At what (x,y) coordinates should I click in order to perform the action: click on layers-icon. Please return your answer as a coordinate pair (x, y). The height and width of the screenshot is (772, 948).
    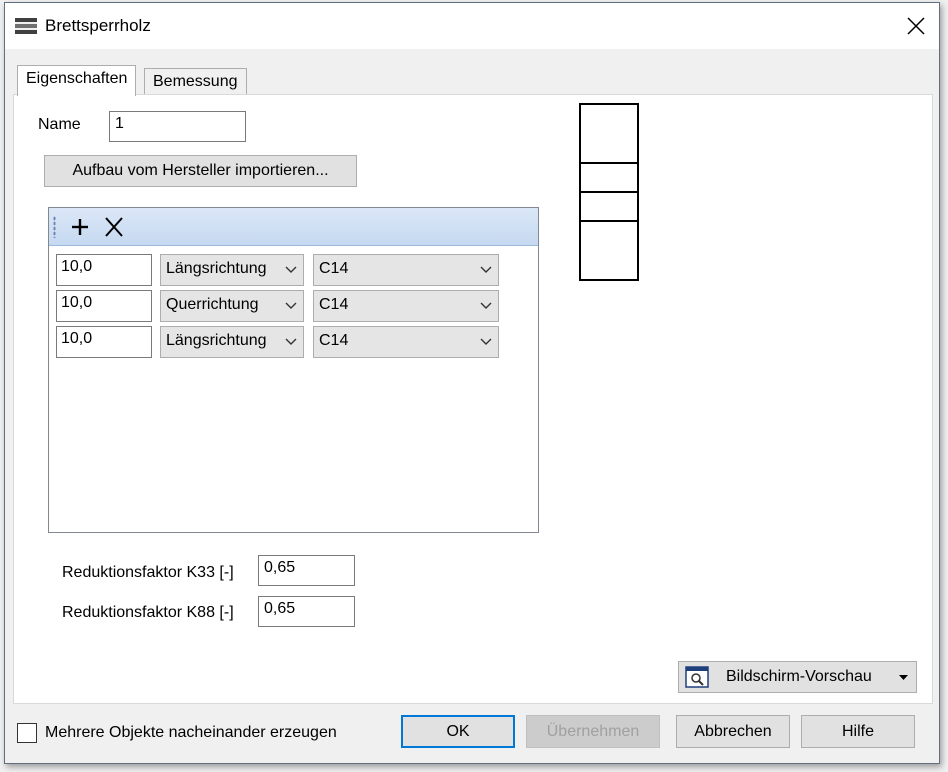
    Looking at the image, I should click on (26, 26).